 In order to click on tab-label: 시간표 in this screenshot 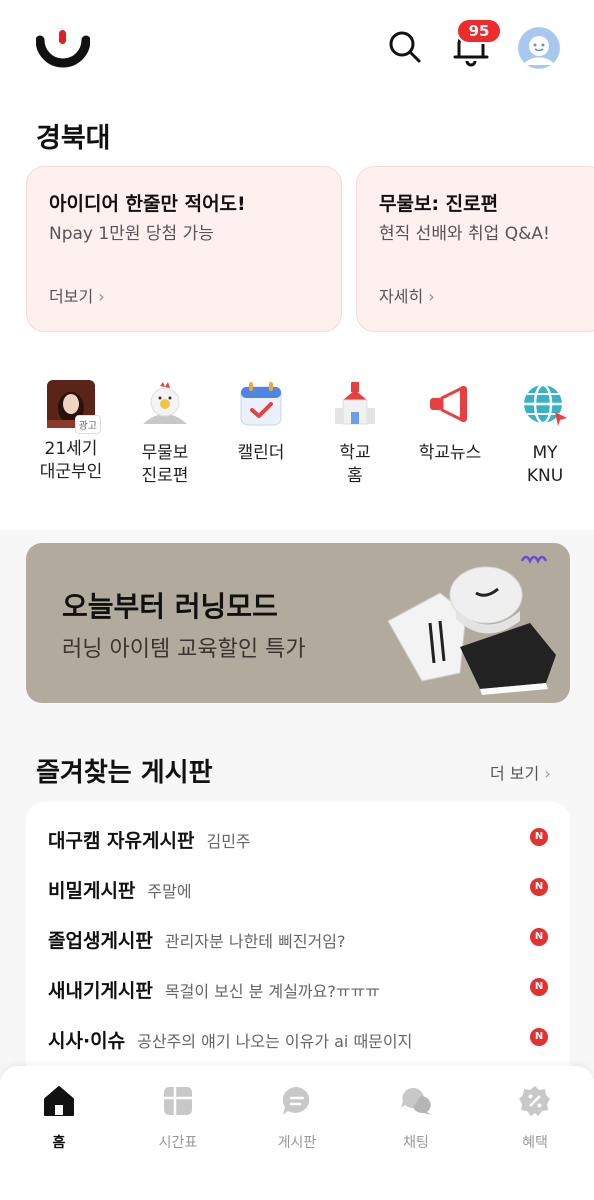, I will do `click(178, 1143)`.